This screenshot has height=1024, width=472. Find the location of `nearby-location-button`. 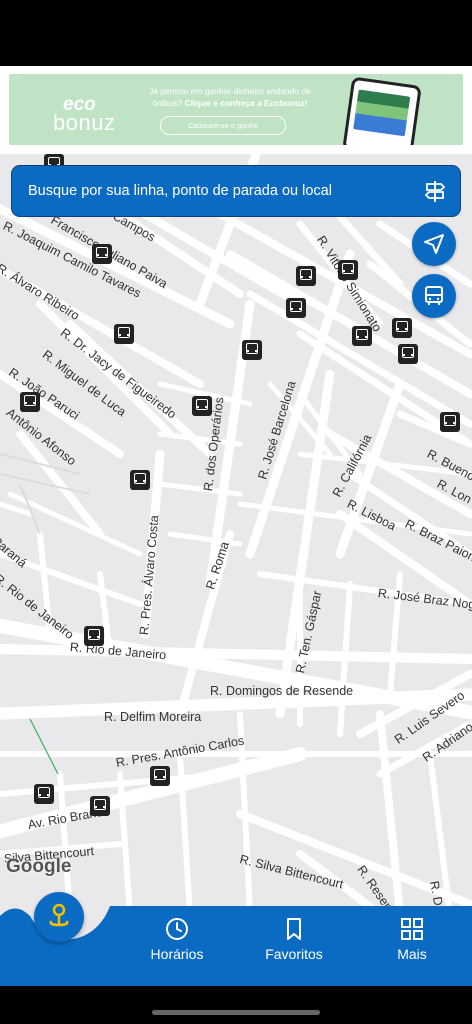

nearby-location-button is located at coordinates (59, 917).